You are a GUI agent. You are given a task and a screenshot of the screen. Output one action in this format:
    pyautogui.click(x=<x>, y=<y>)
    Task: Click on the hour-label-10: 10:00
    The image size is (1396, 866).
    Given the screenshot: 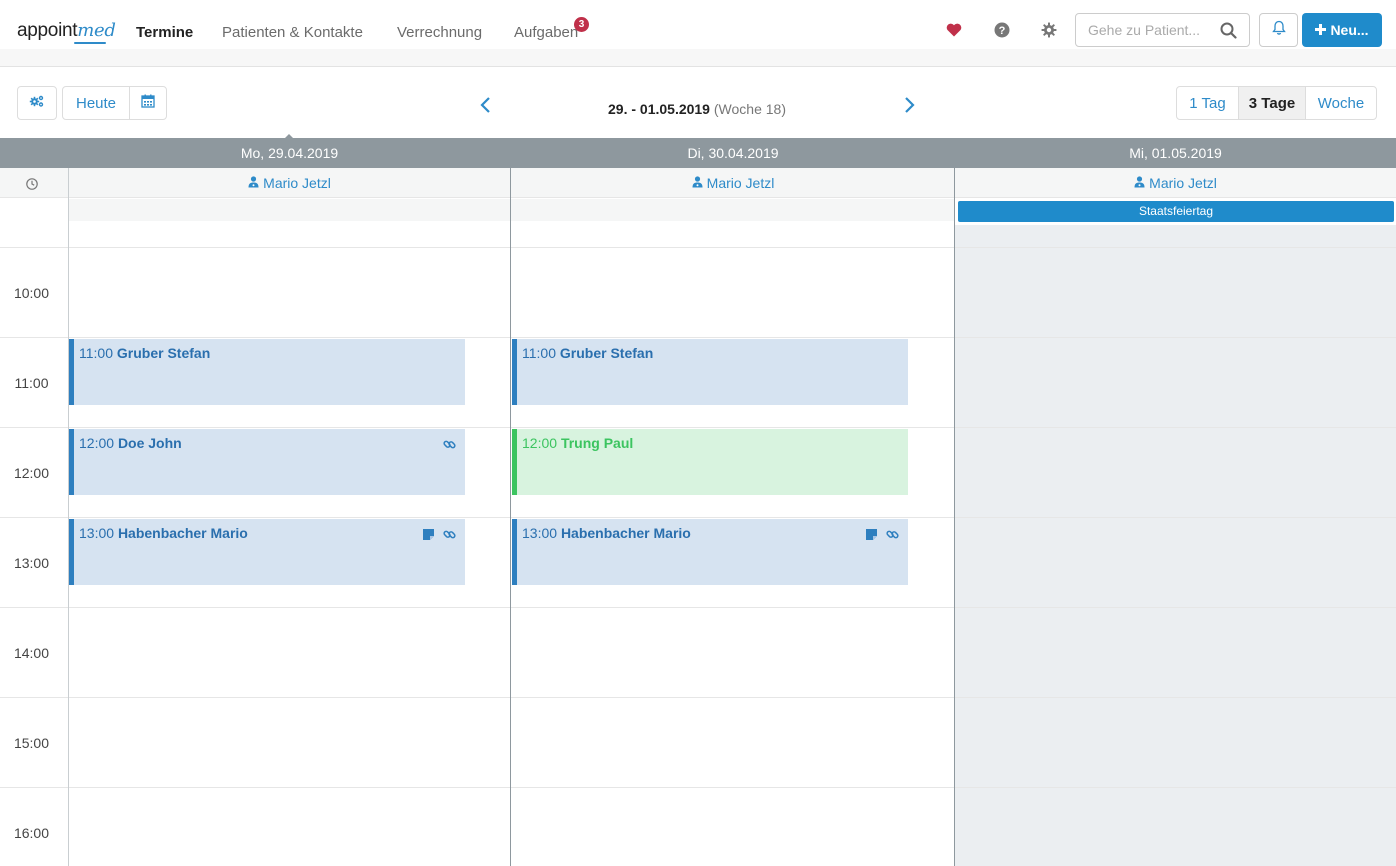 What is the action you would take?
    pyautogui.click(x=31, y=293)
    